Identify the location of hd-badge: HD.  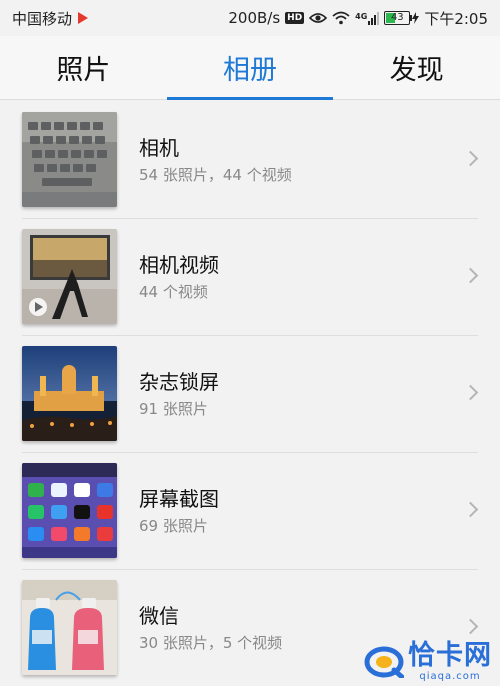
(295, 18).